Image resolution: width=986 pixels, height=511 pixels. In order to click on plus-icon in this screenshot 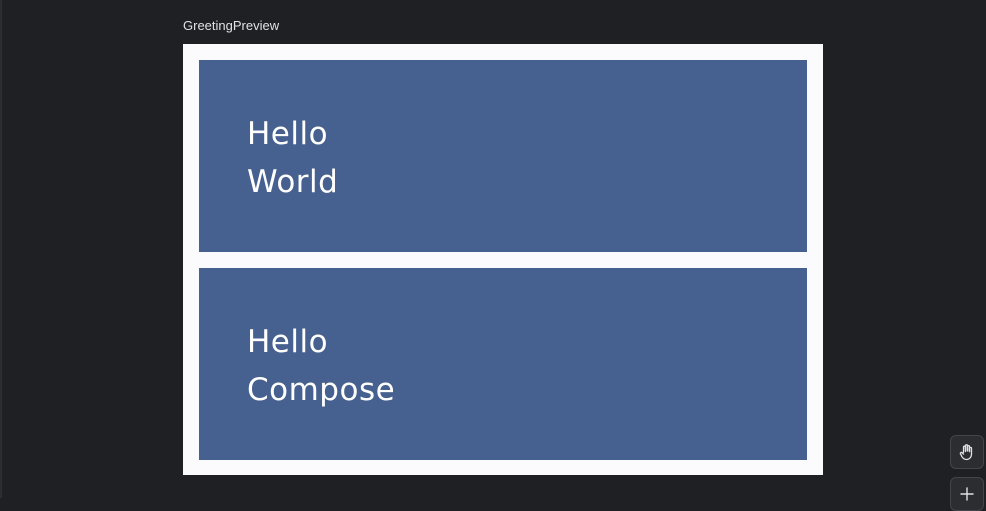, I will do `click(967, 494)`.